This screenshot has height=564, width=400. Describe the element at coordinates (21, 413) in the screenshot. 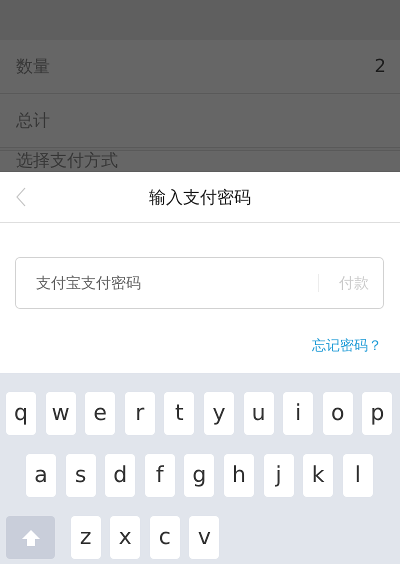

I see `keyboard-key: q` at that location.